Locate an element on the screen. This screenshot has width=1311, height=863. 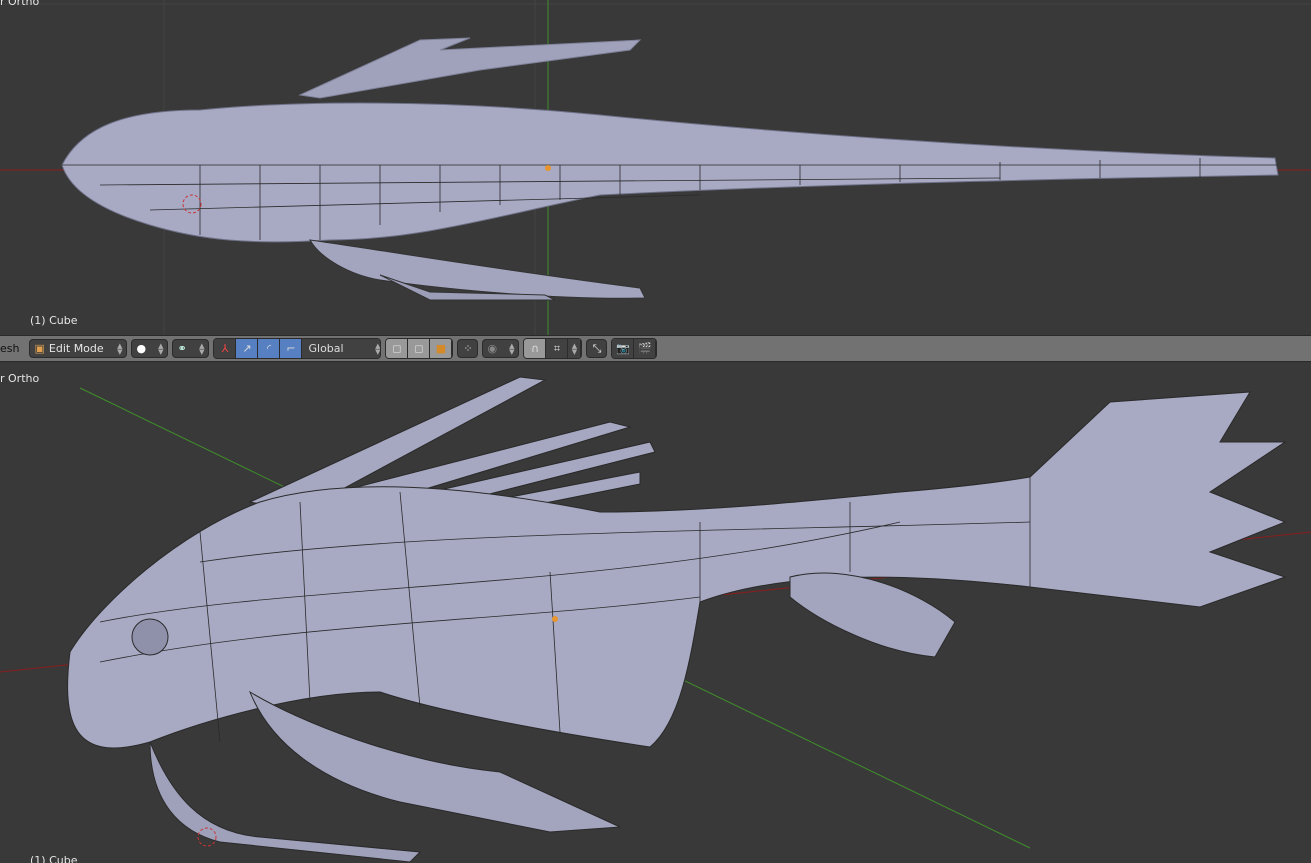
render-animation-icon: 🎬 is located at coordinates (645, 348).